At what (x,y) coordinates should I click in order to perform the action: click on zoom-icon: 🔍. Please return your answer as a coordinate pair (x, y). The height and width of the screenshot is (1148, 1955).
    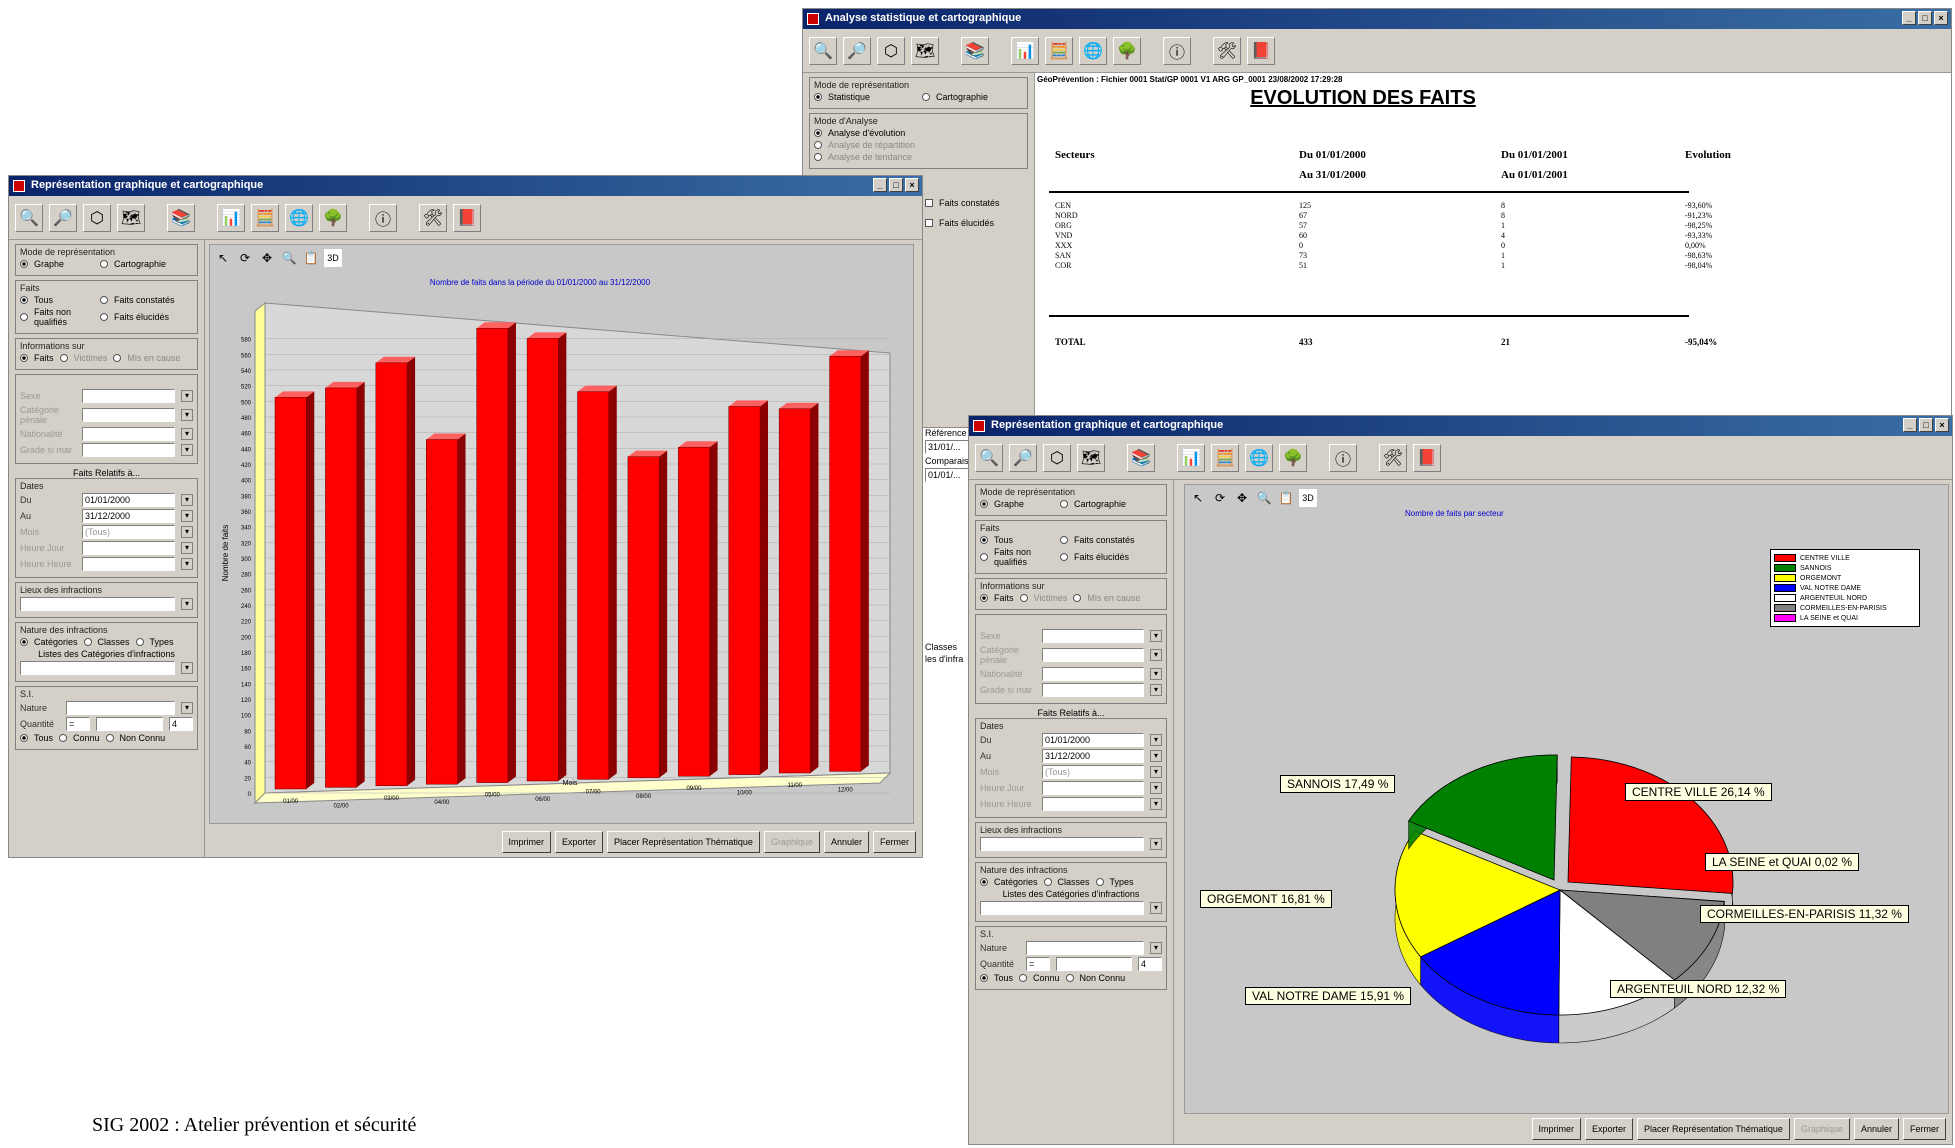
    Looking at the image, I should click on (289, 258).